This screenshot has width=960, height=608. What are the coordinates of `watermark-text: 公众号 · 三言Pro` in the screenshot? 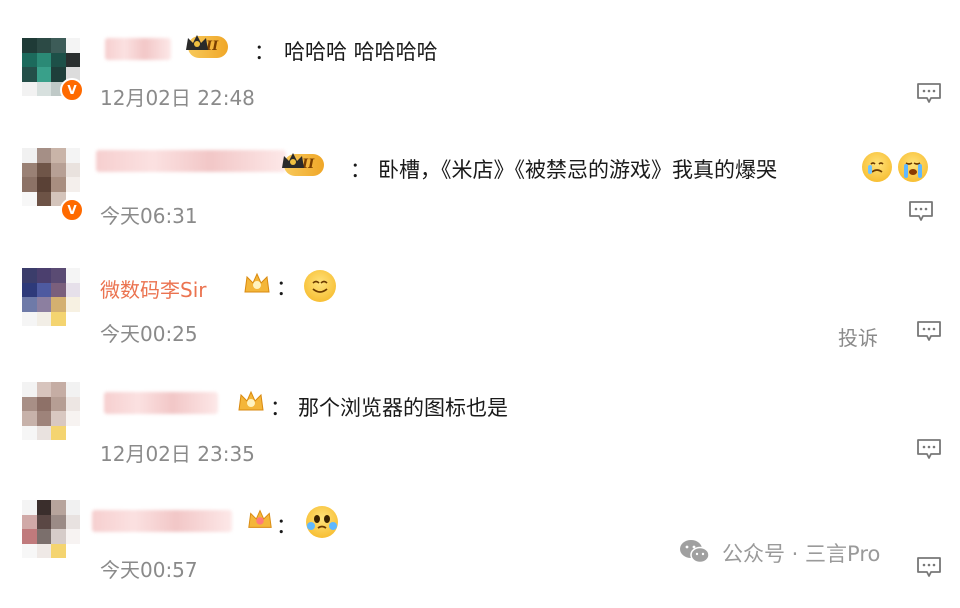 It's located at (801, 554).